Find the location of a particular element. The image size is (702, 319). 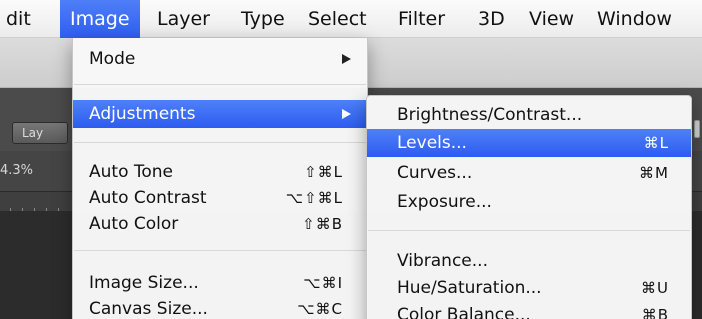

shortcut-label: ⌘L is located at coordinates (656, 143).